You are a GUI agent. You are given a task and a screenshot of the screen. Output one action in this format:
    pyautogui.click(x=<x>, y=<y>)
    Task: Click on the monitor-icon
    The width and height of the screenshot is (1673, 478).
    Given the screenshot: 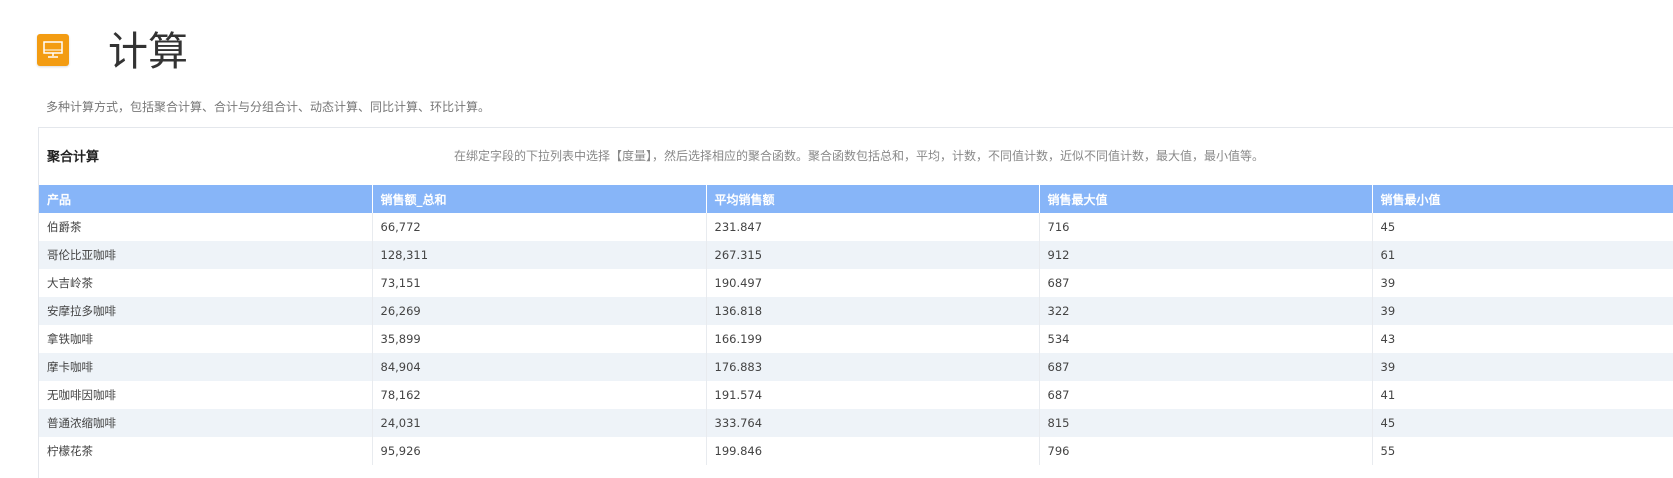 What is the action you would take?
    pyautogui.click(x=53, y=50)
    